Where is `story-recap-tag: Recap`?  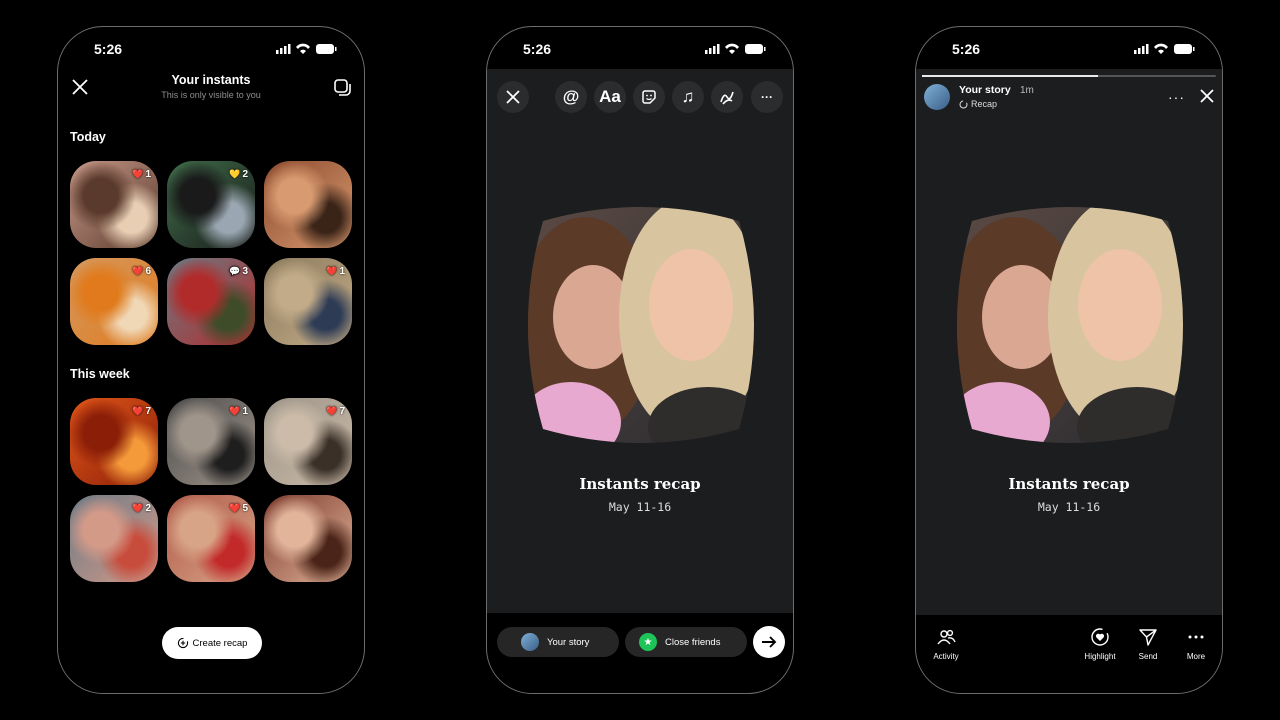 story-recap-tag: Recap is located at coordinates (978, 104).